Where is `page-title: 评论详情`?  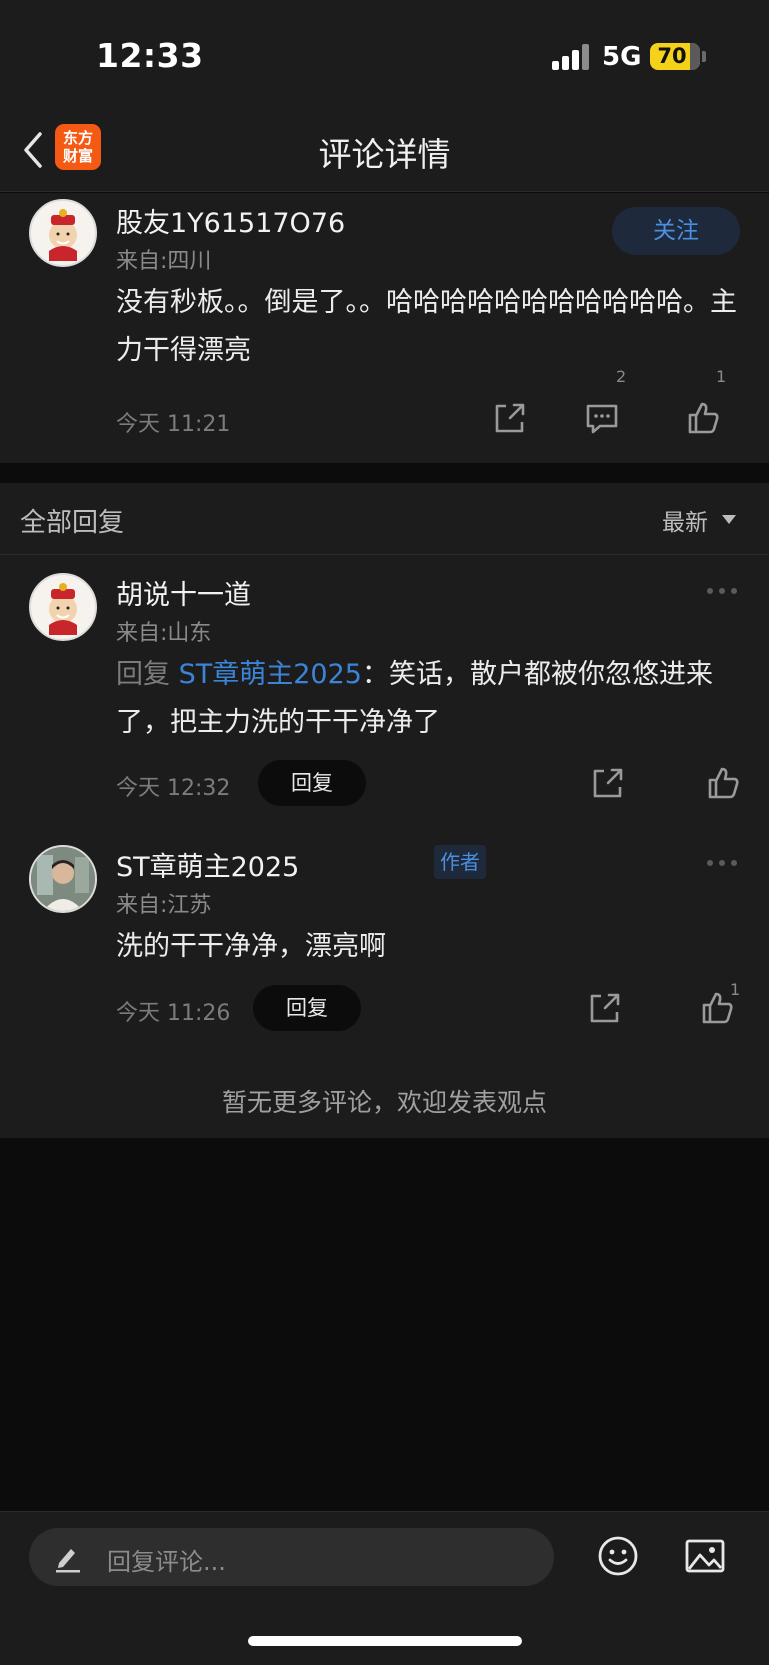 page-title: 评论详情 is located at coordinates (384, 154).